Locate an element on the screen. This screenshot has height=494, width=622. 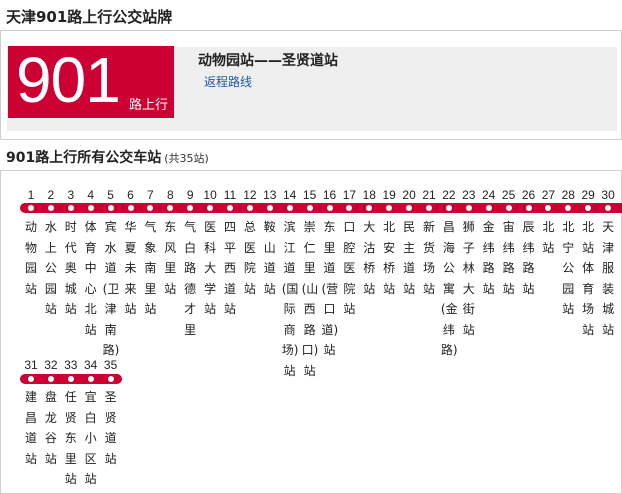
stop-number: 19 is located at coordinates (389, 195).